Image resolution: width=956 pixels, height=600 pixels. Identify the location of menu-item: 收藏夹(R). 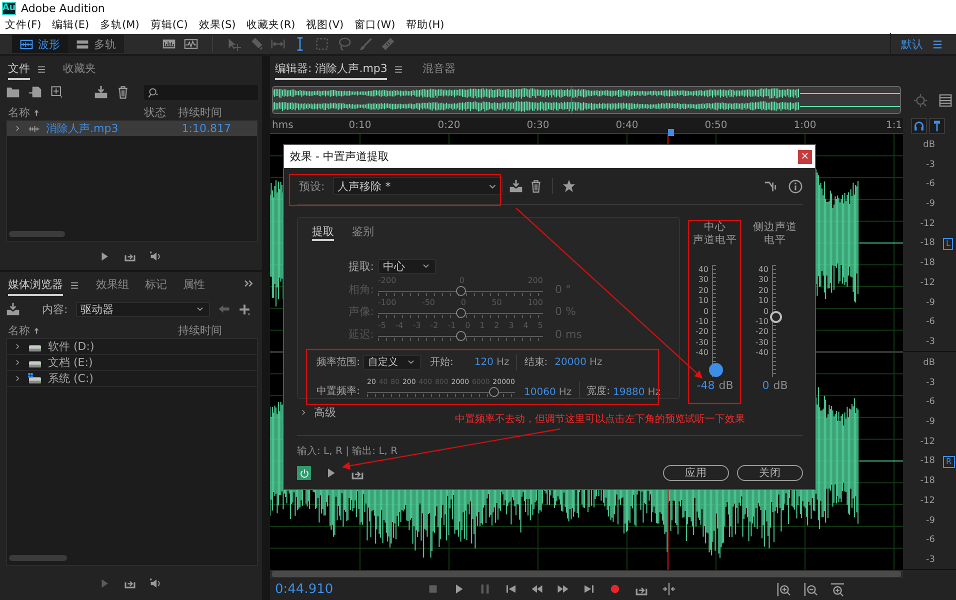
(272, 25).